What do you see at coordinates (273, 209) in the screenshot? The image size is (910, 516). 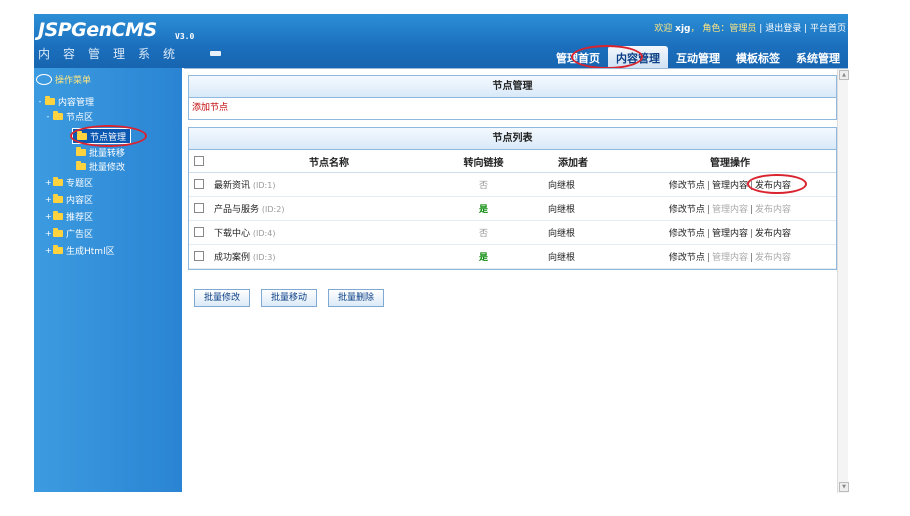 I see `node-id: (ID:2)` at bounding box center [273, 209].